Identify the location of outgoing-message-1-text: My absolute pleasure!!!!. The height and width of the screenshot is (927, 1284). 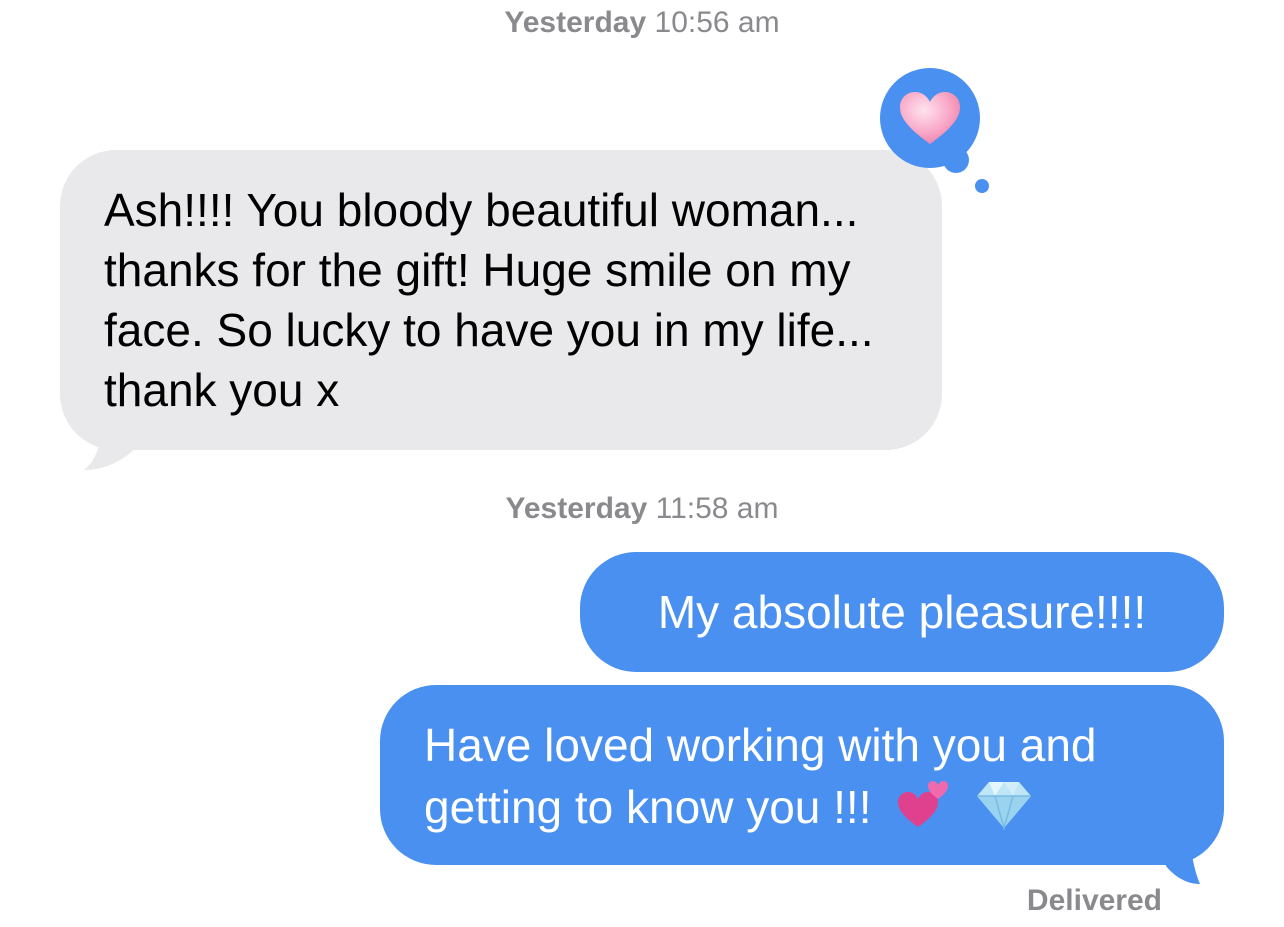
(902, 612).